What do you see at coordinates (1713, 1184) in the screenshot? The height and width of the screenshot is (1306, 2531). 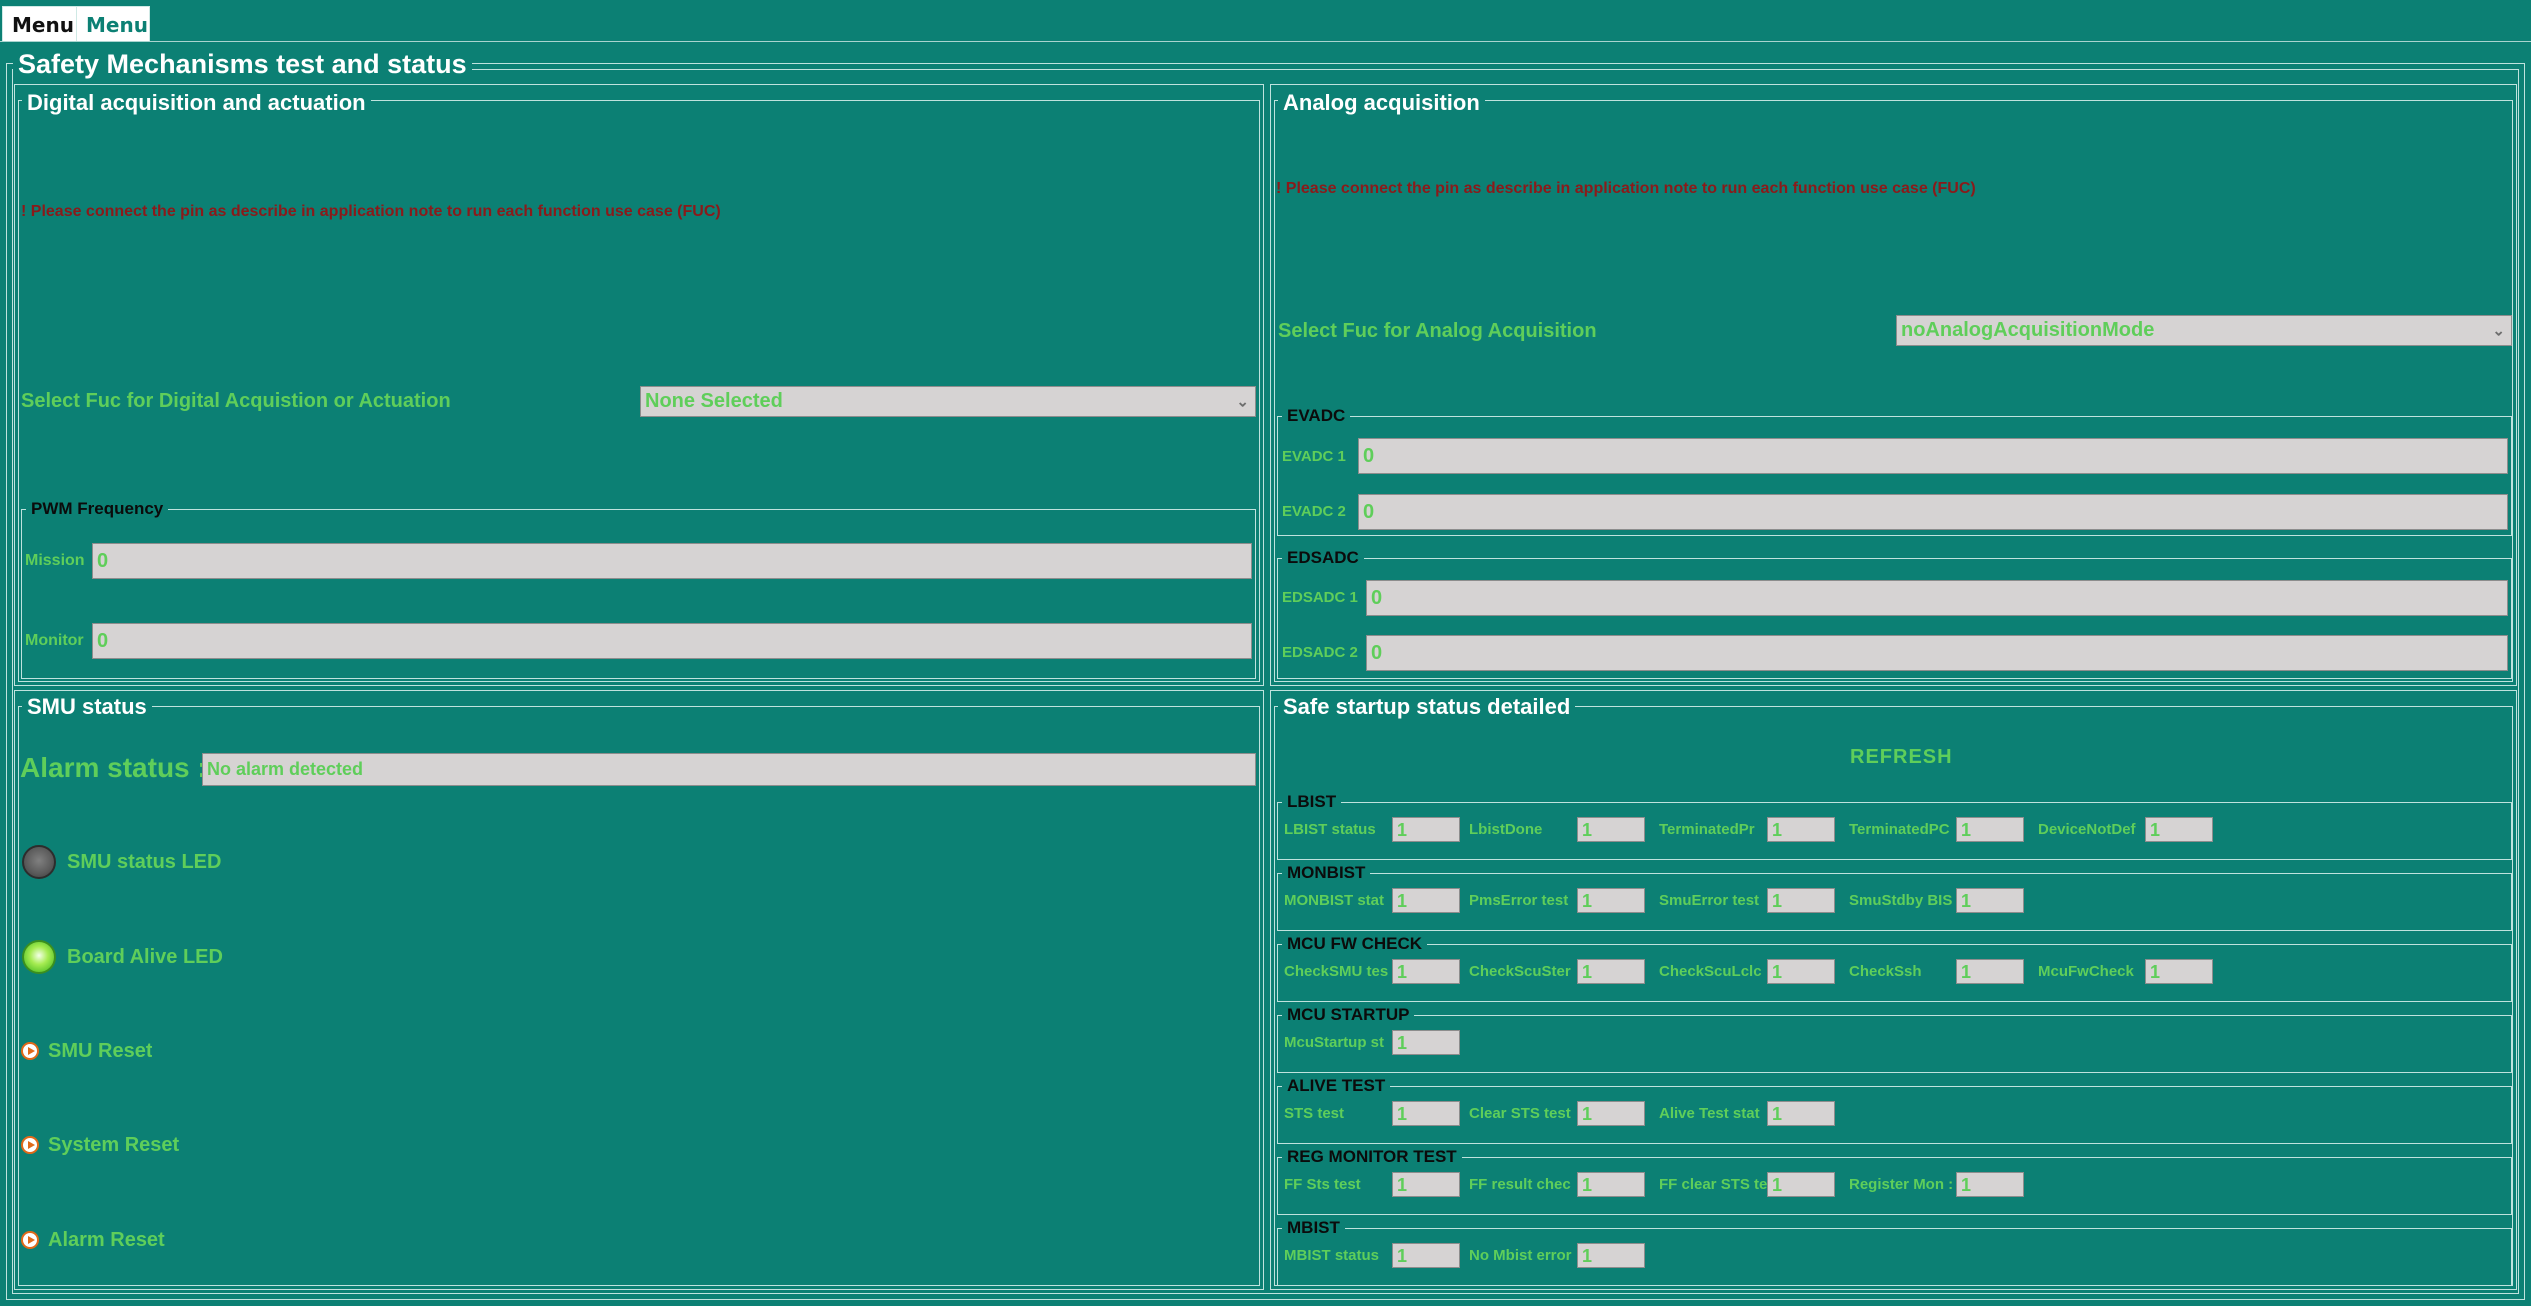 I see `startup-item-label: FF clear STS te` at bounding box center [1713, 1184].